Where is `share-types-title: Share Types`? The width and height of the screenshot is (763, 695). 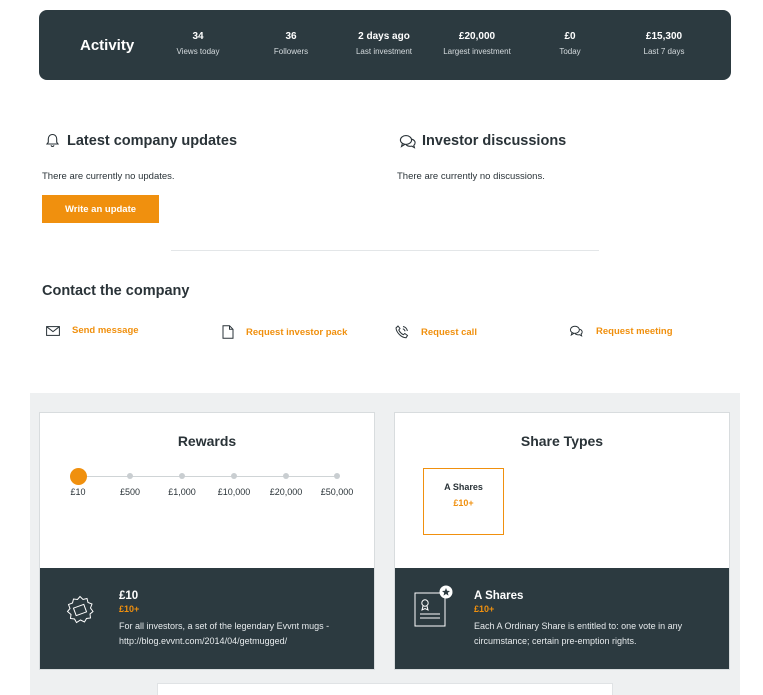
share-types-title: Share Types is located at coordinates (562, 441).